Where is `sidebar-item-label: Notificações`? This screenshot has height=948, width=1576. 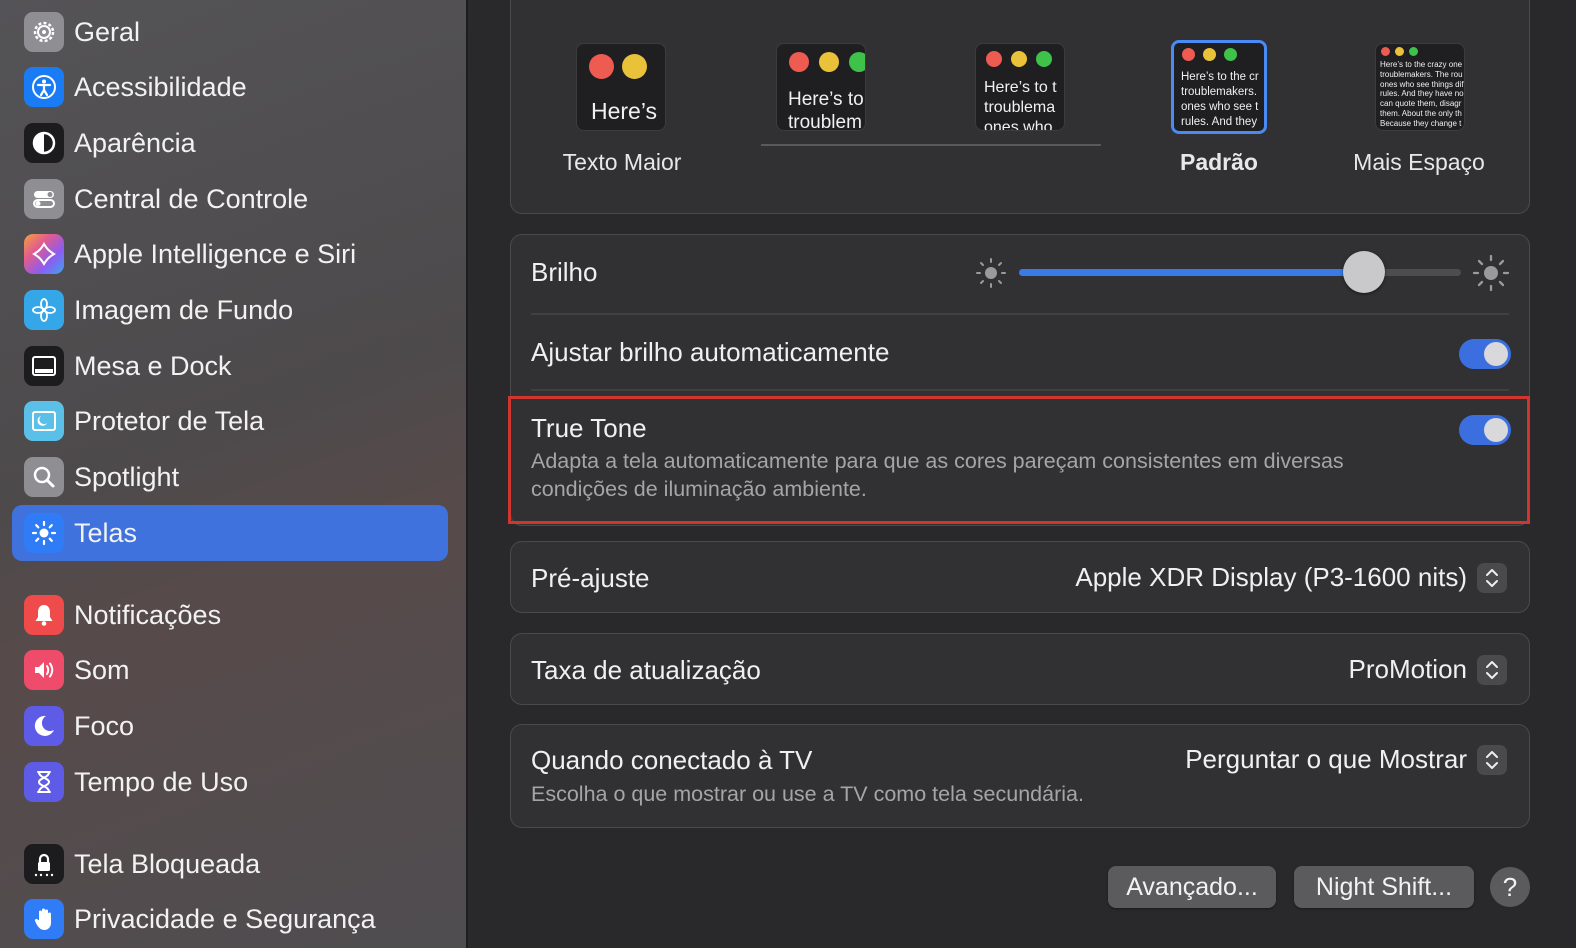 sidebar-item-label: Notificações is located at coordinates (148, 614).